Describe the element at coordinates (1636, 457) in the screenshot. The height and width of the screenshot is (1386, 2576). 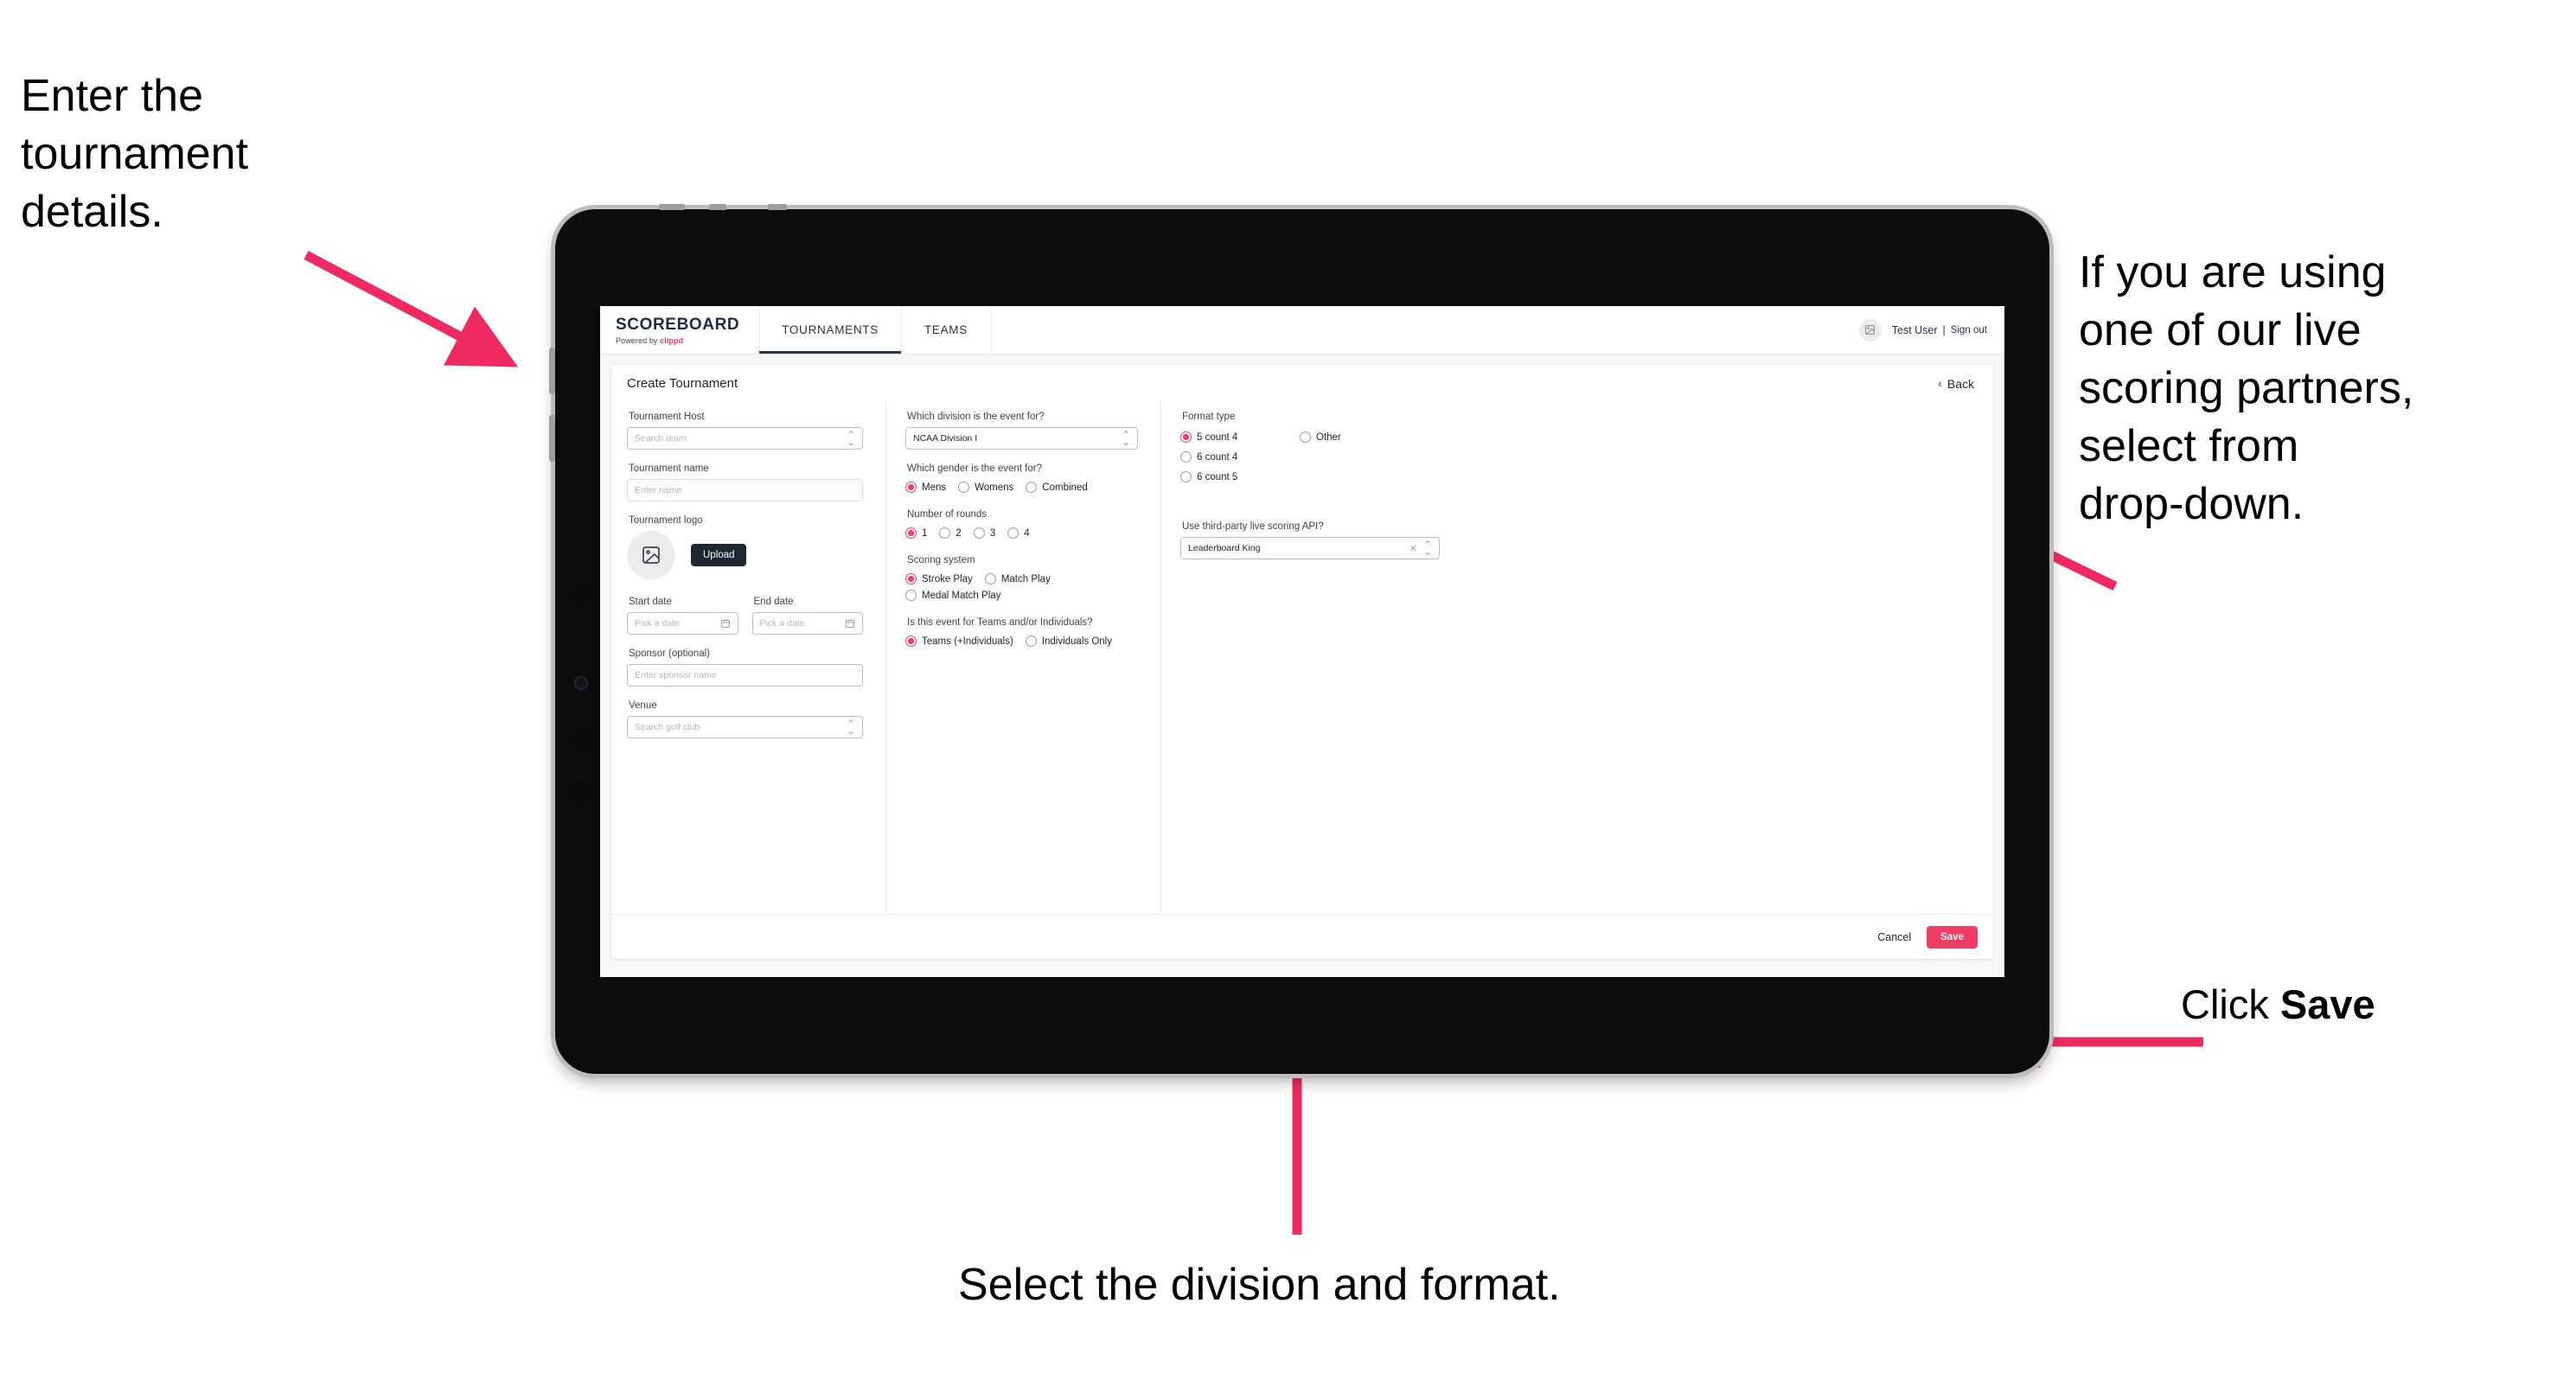
I see `format-type-column-b: Other` at that location.